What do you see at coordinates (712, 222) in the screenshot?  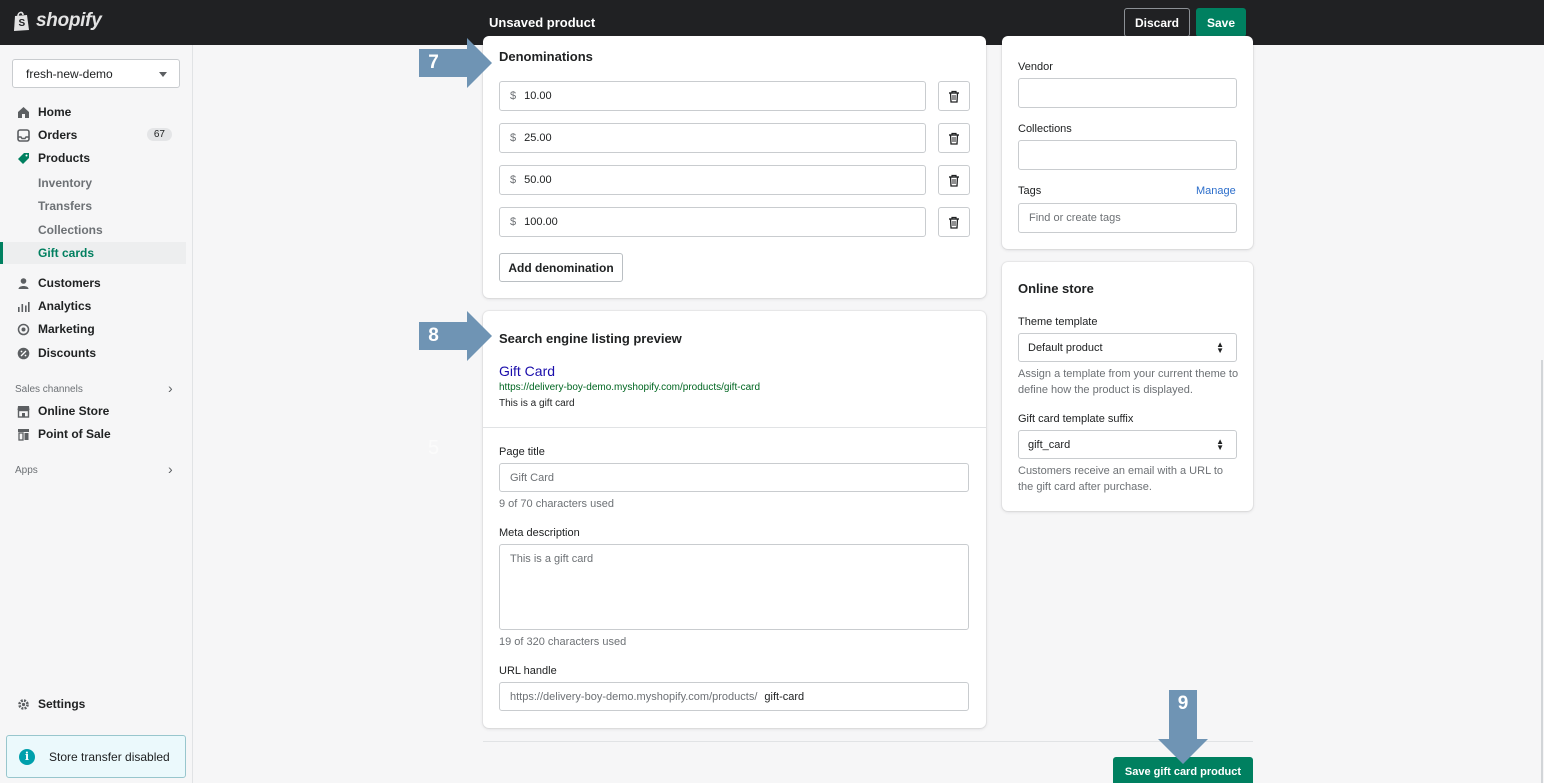 I see `denomination-input: $ 100.00` at bounding box center [712, 222].